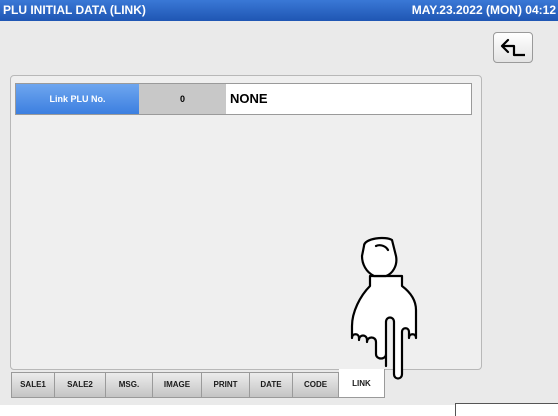 The width and height of the screenshot is (558, 416). Describe the element at coordinates (249, 98) in the screenshot. I see `link-plu-name: NONE` at that location.